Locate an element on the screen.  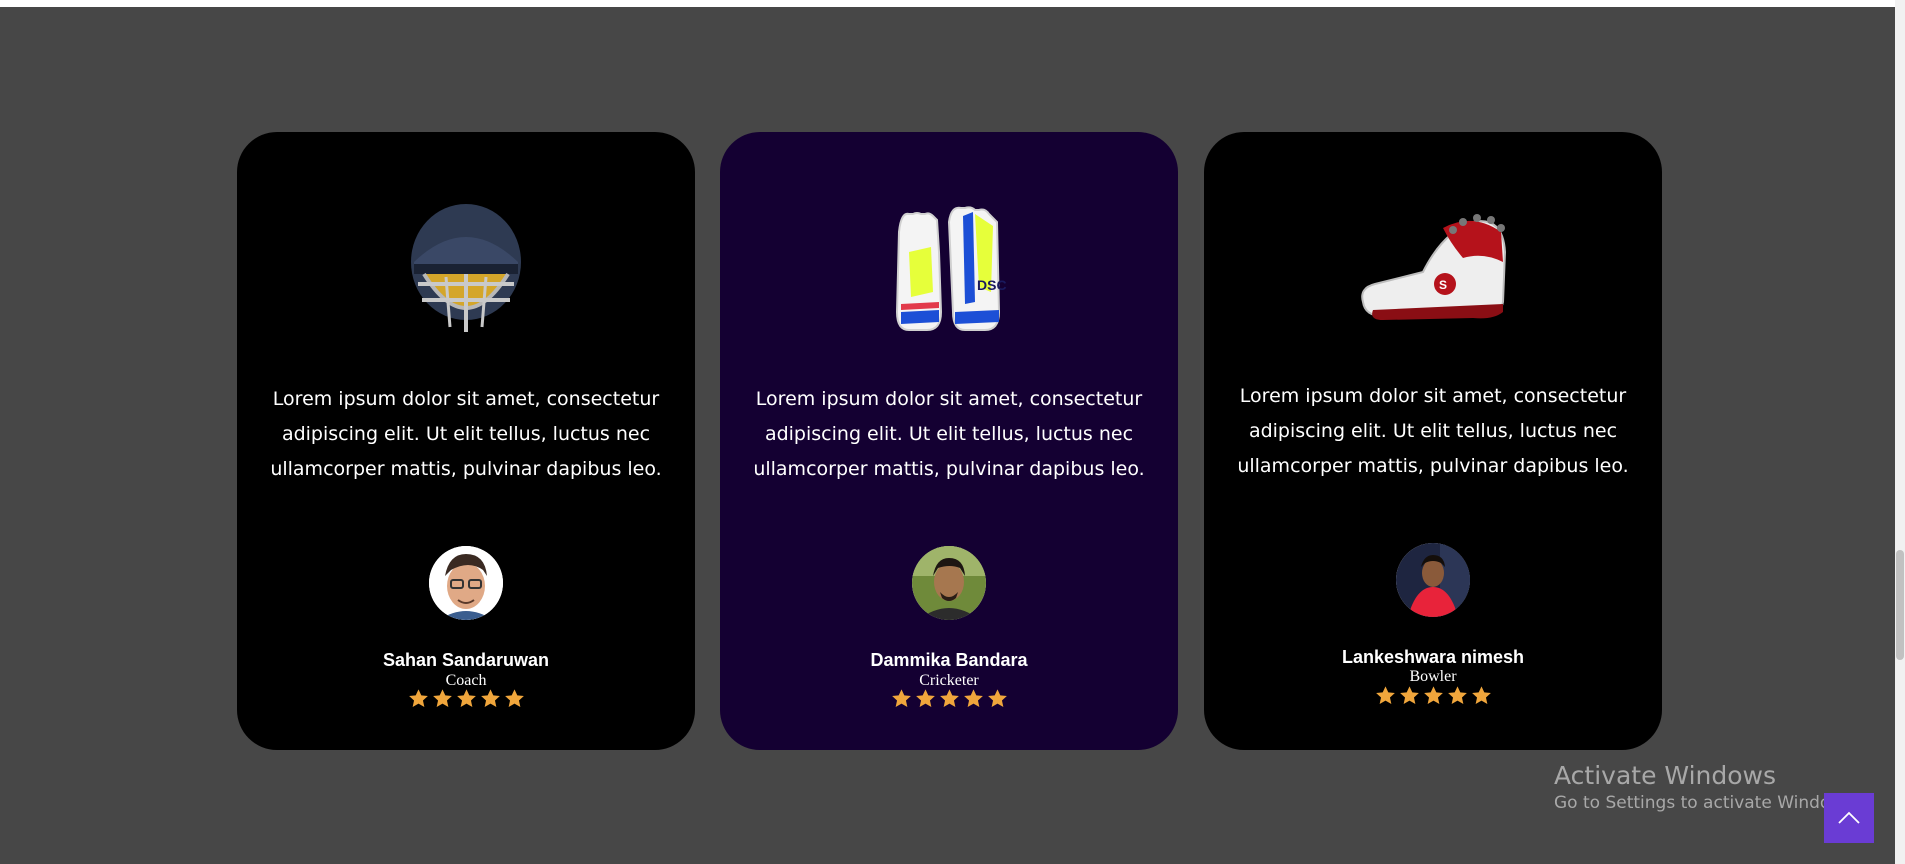
svg-text: S is located at coordinates (1443, 285).